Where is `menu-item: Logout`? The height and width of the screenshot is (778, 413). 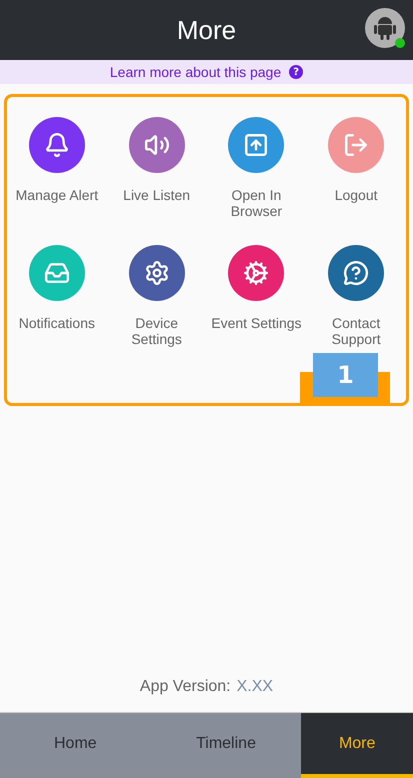 menu-item: Logout is located at coordinates (356, 160).